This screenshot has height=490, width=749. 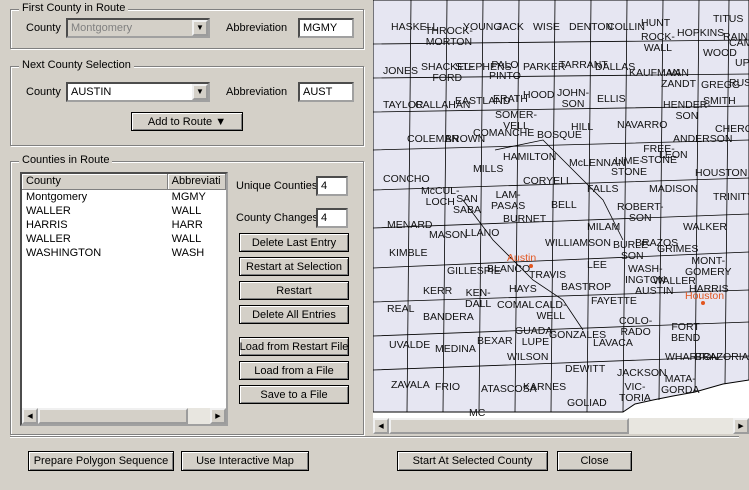 I want to click on county-label: FORT BEND, so click(x=685, y=333).